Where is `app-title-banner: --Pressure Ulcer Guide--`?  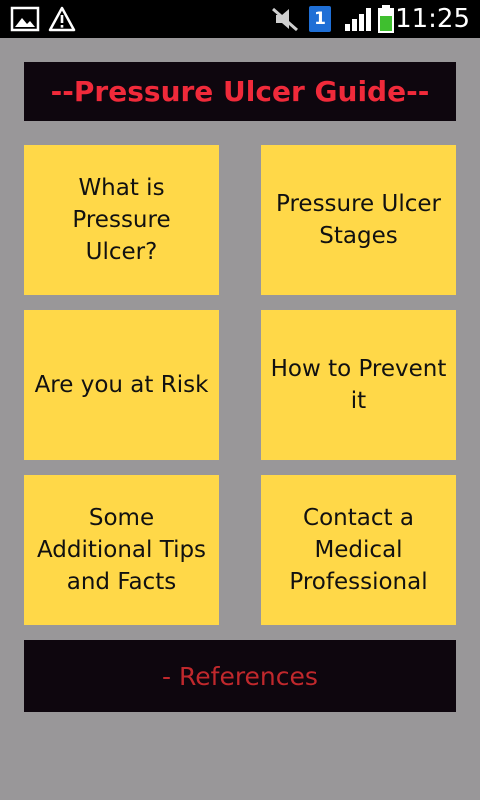
app-title-banner: --Pressure Ulcer Guide-- is located at coordinates (240, 91).